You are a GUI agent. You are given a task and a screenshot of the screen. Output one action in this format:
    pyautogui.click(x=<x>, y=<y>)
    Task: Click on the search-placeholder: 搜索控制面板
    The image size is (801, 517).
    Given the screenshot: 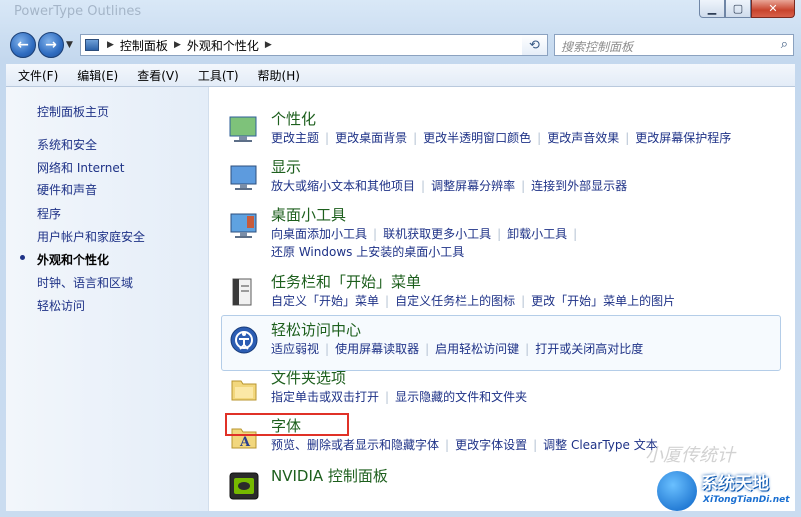 What is the action you would take?
    pyautogui.click(x=597, y=47)
    